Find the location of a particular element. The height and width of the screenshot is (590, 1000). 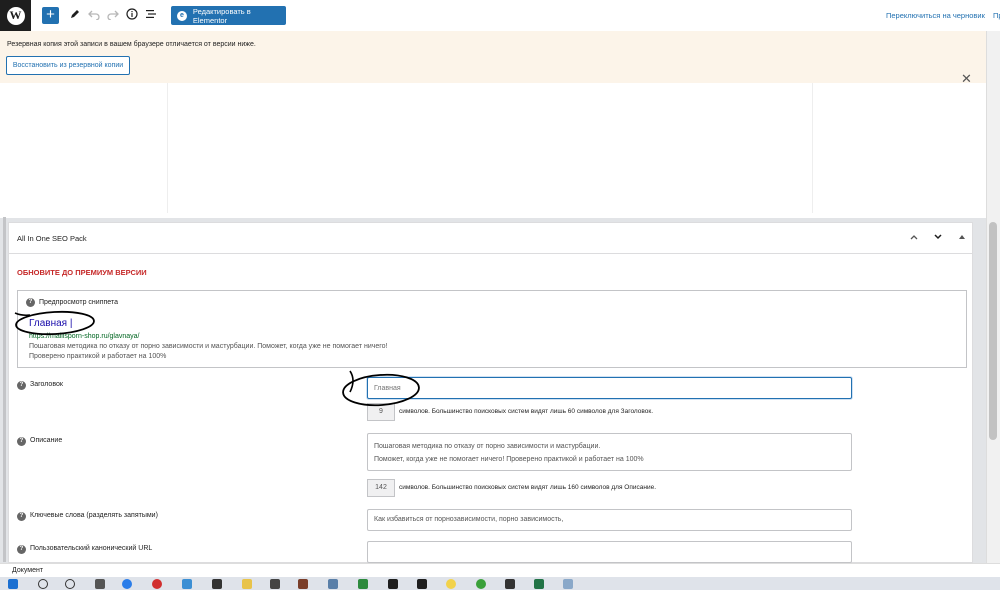

title-char-counter: 9 is located at coordinates (381, 412).